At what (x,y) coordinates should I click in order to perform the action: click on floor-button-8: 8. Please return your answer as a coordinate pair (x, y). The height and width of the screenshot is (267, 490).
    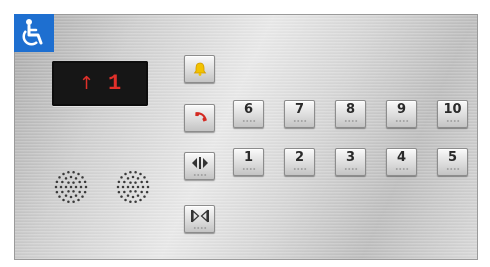
    Looking at the image, I should click on (350, 114).